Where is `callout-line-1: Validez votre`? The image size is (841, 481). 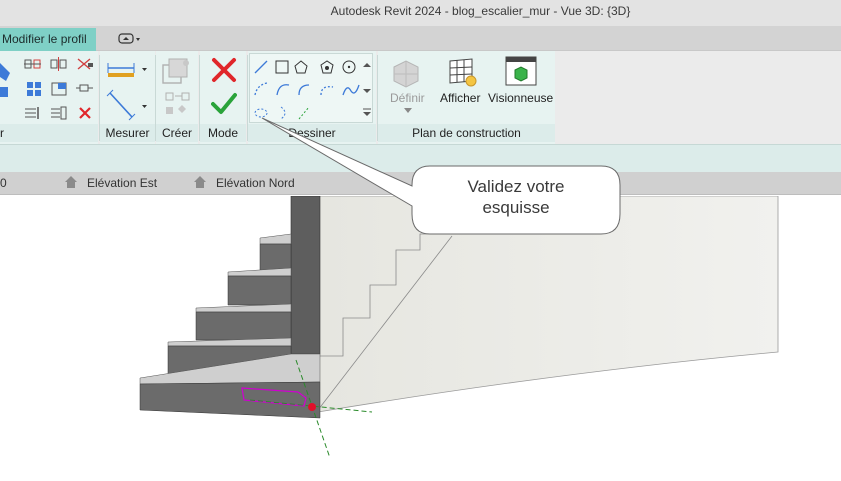 callout-line-1: Validez votre is located at coordinates (516, 186).